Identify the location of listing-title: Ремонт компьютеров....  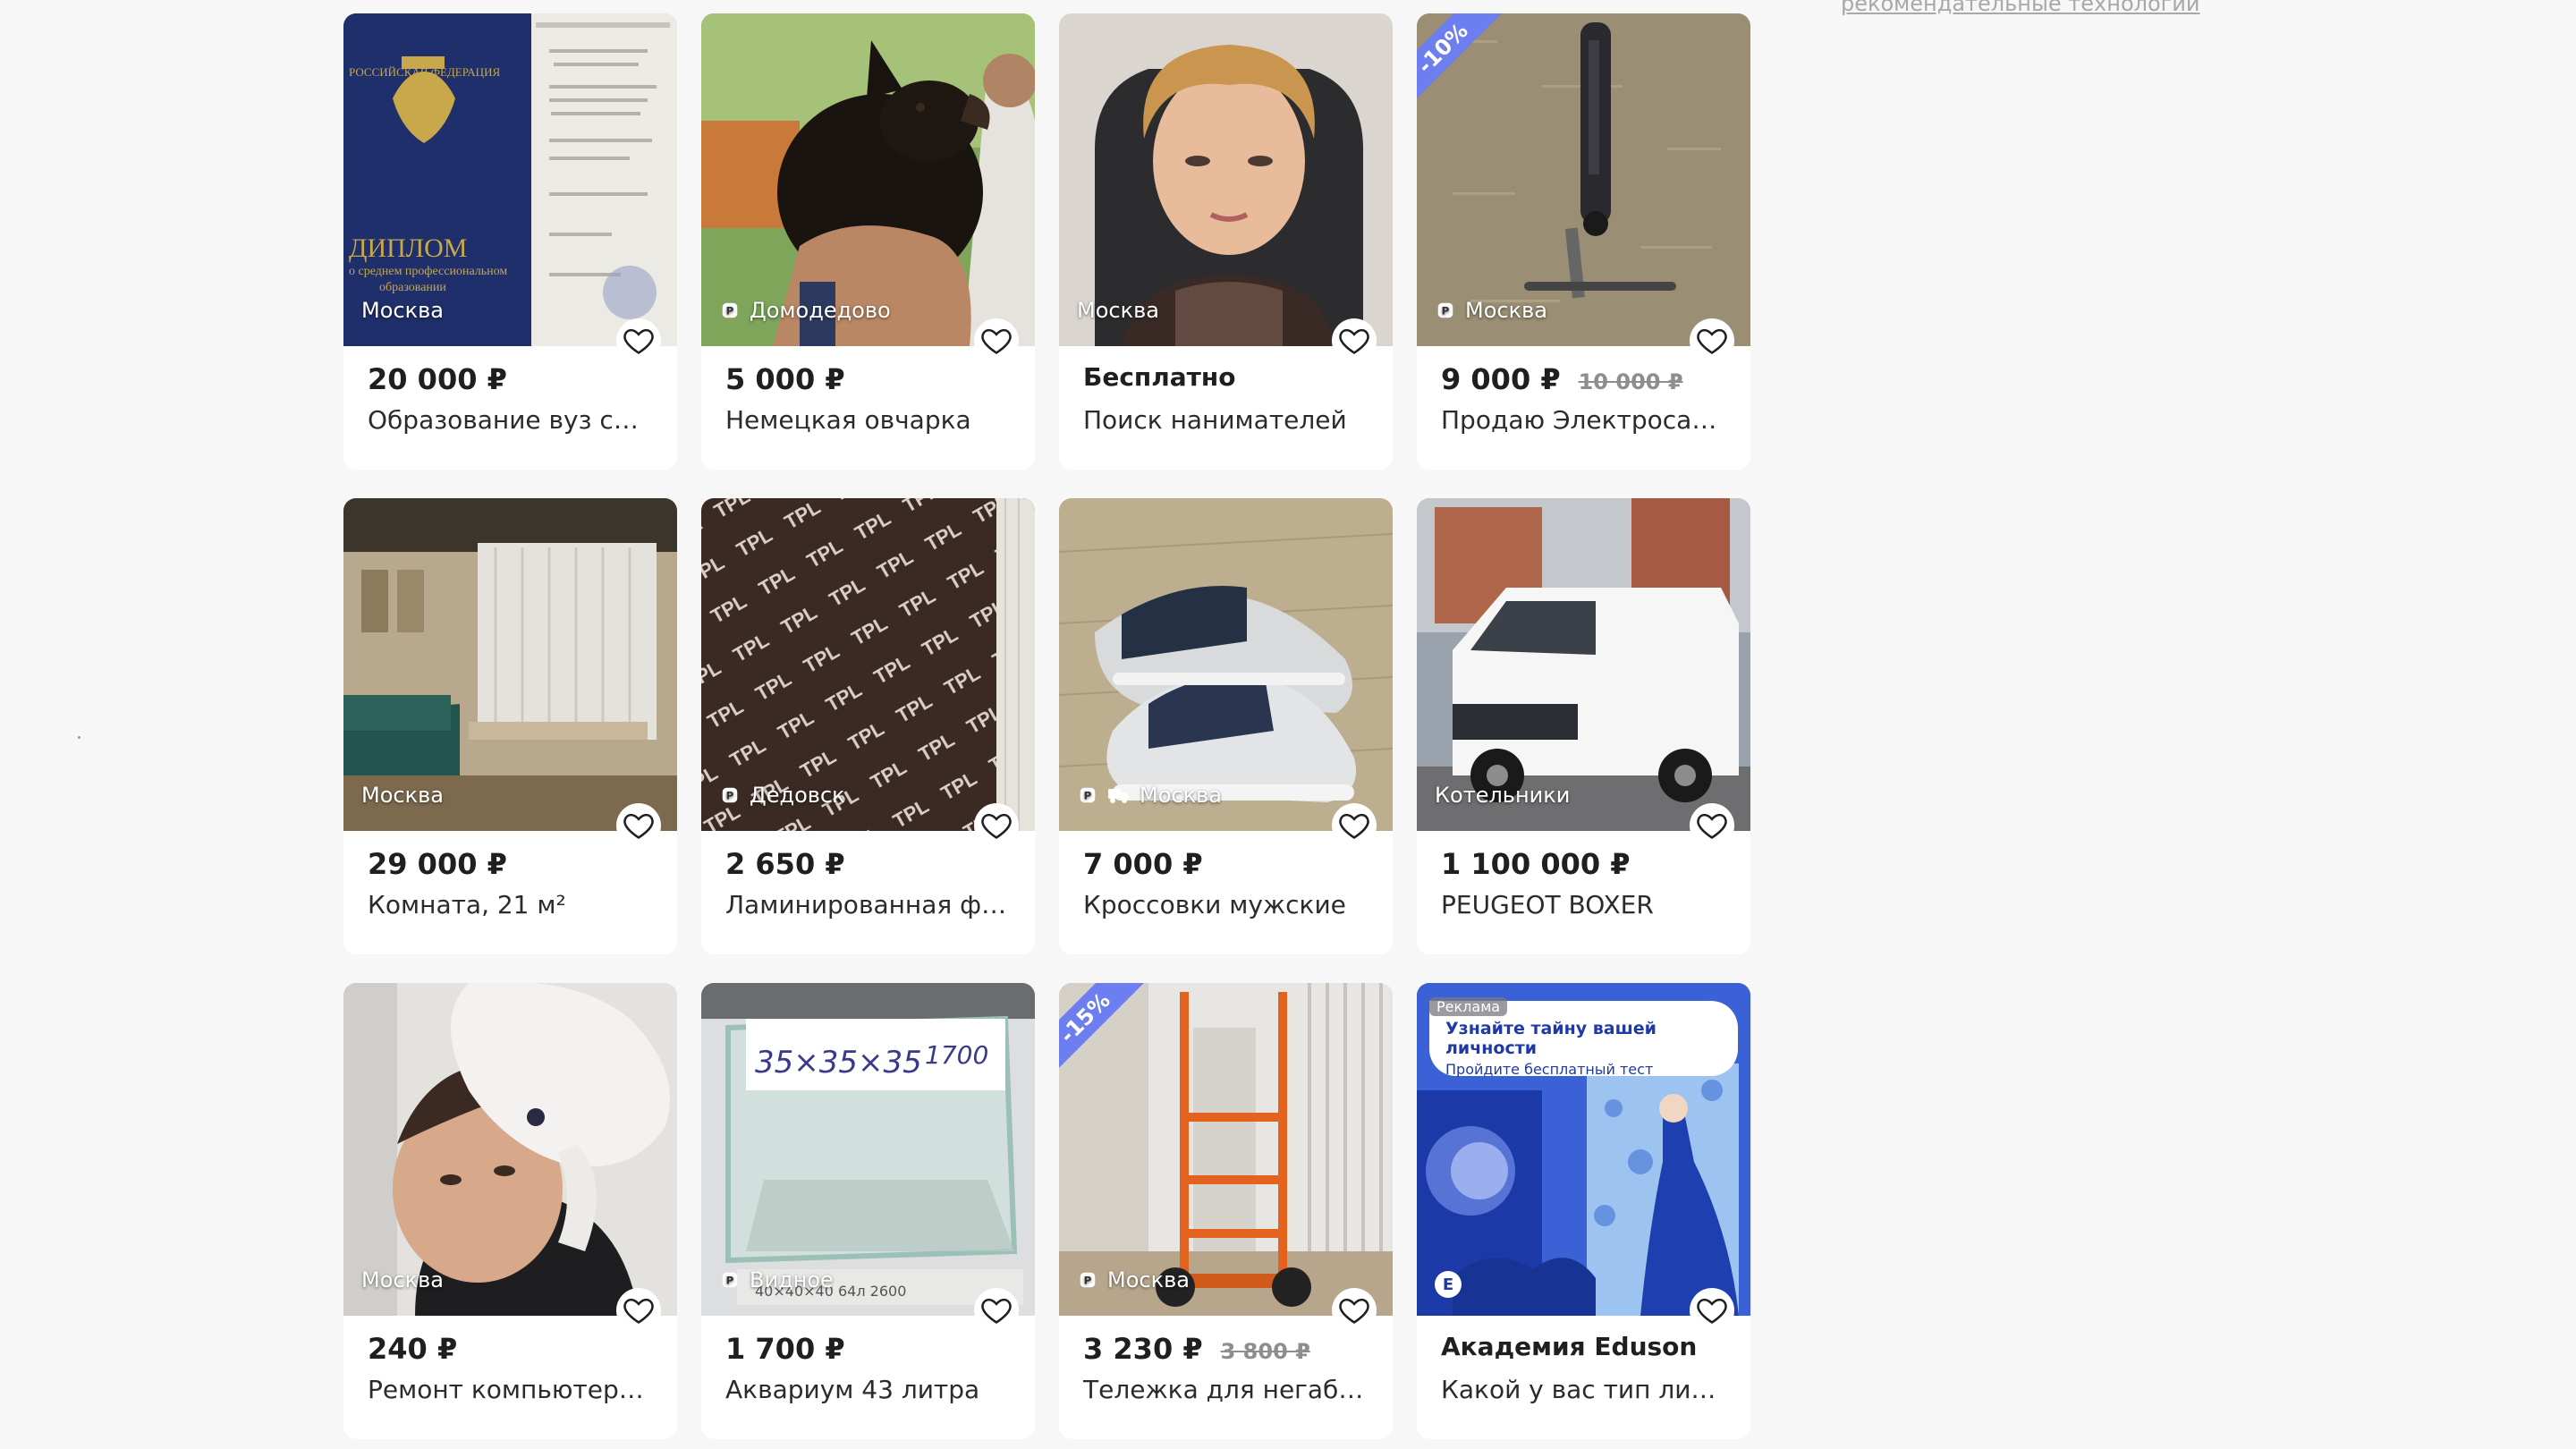
(511, 1389).